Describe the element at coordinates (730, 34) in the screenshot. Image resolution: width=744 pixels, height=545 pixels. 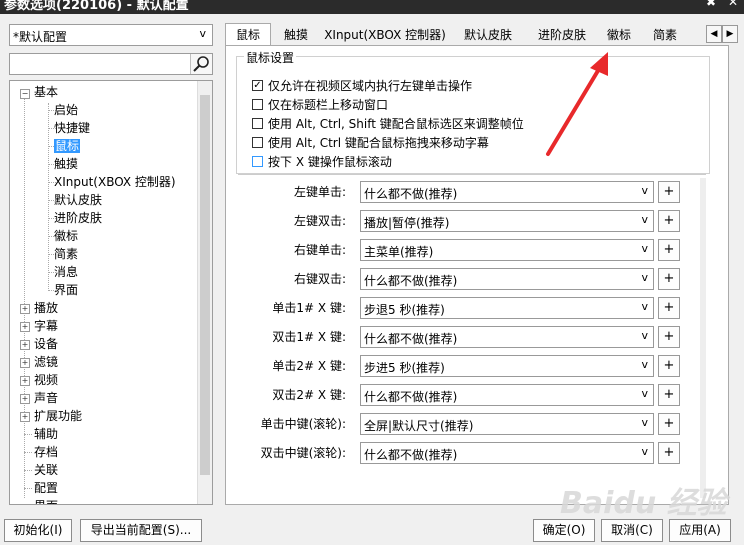
I see `tab-scroll-right-icon: ▶` at that location.